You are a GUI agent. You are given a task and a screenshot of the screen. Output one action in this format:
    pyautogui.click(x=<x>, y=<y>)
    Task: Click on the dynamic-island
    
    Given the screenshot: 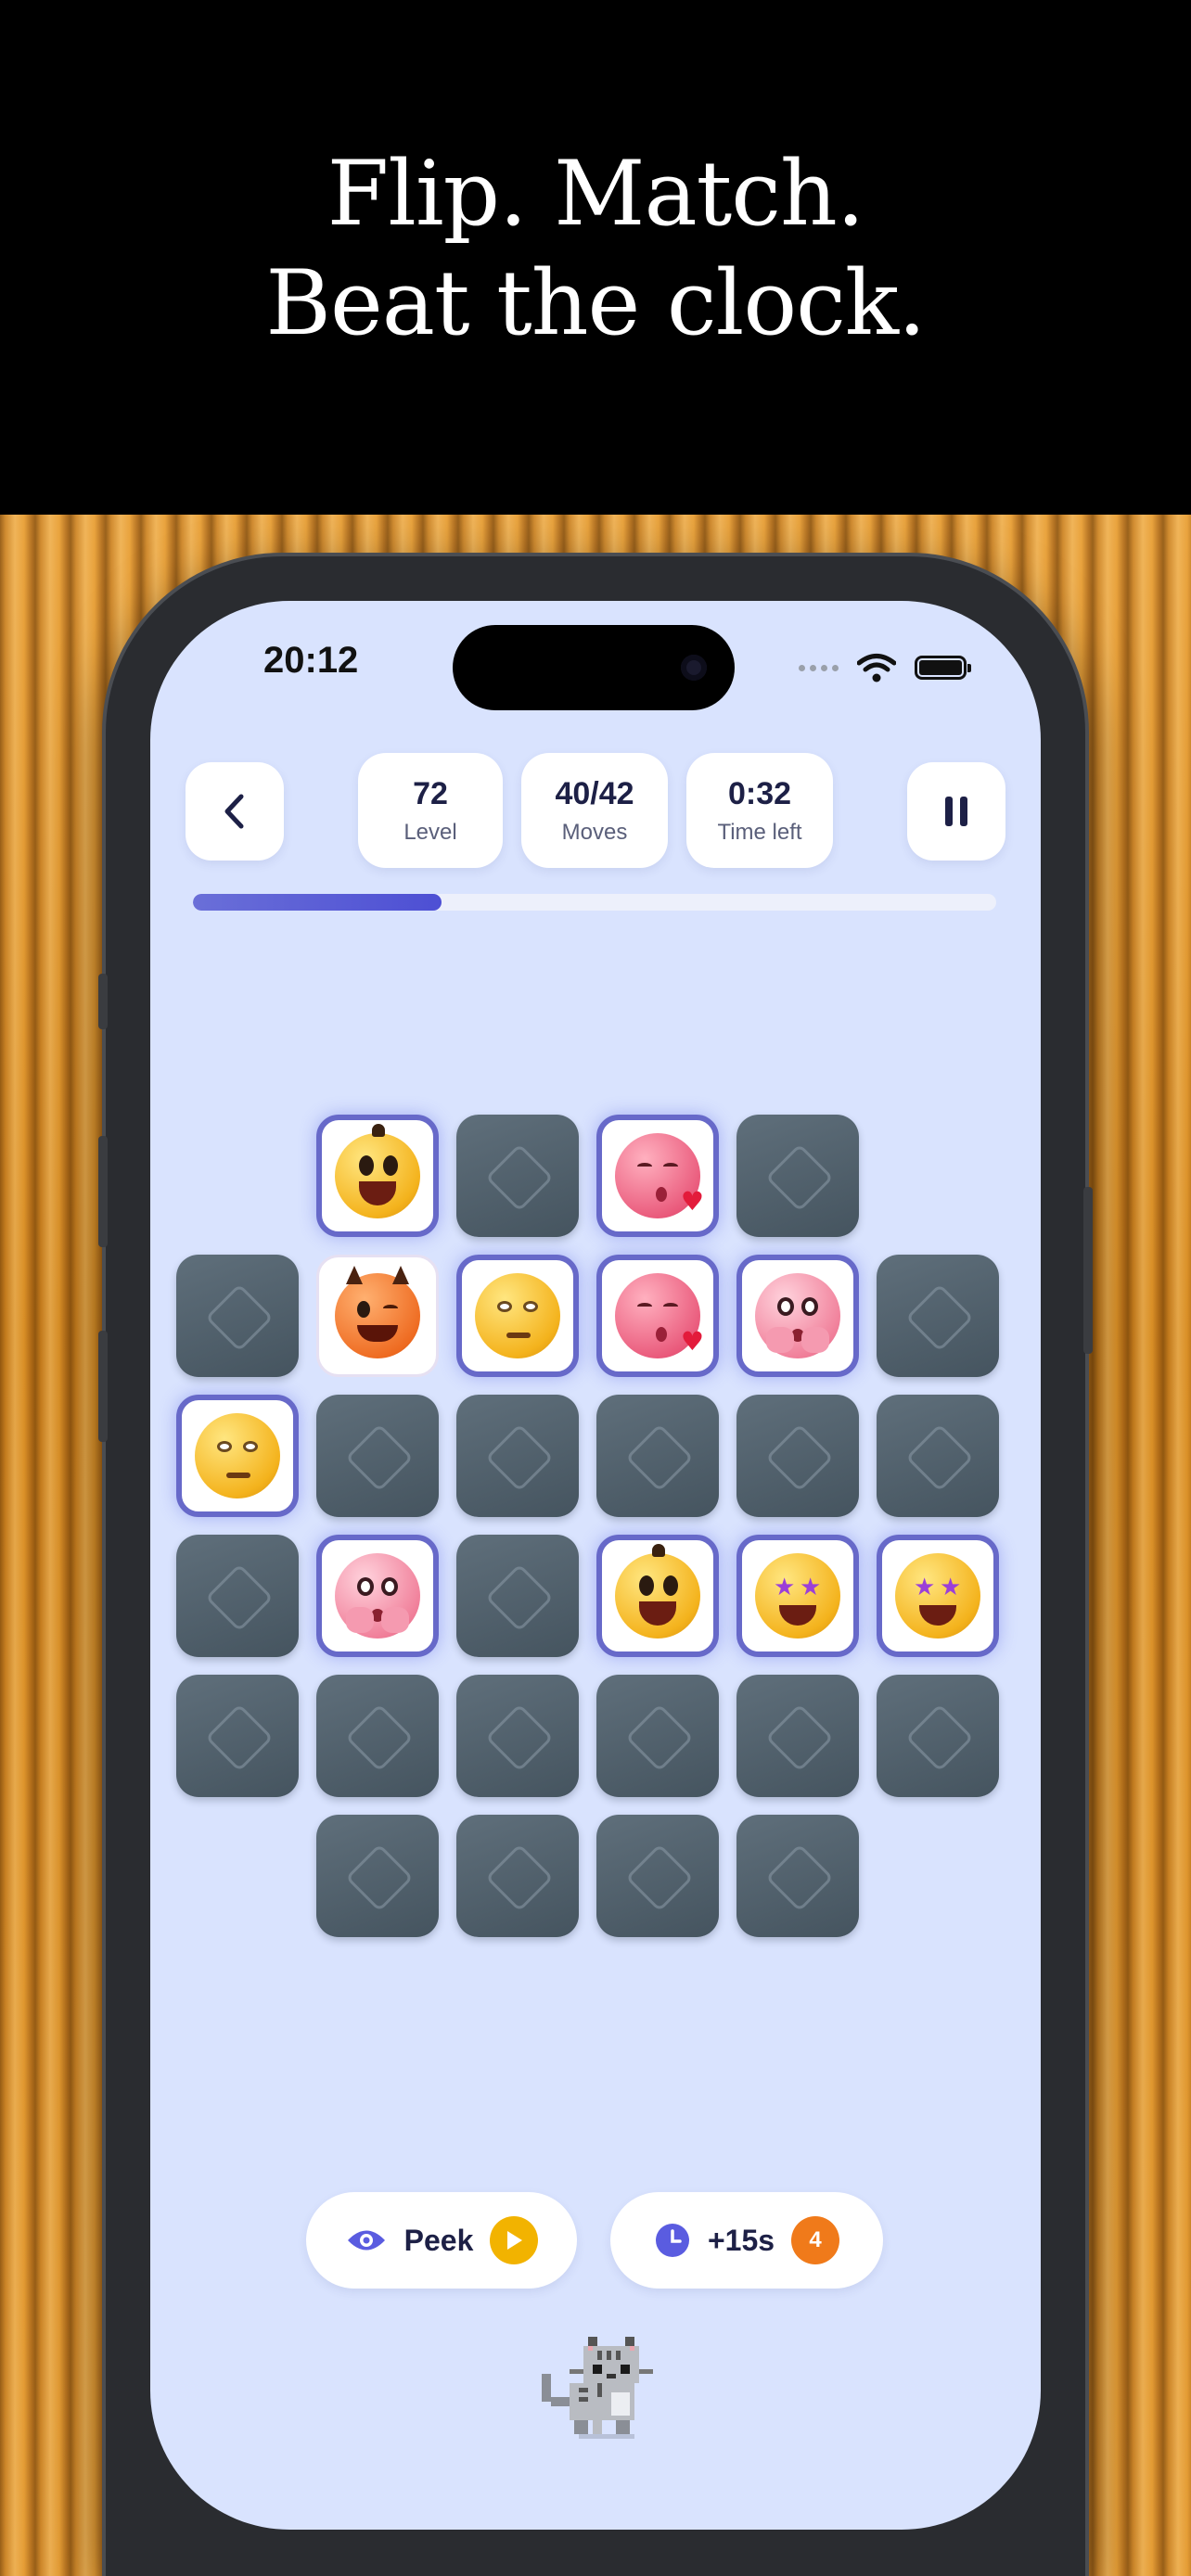 What is the action you would take?
    pyautogui.click(x=594, y=667)
    